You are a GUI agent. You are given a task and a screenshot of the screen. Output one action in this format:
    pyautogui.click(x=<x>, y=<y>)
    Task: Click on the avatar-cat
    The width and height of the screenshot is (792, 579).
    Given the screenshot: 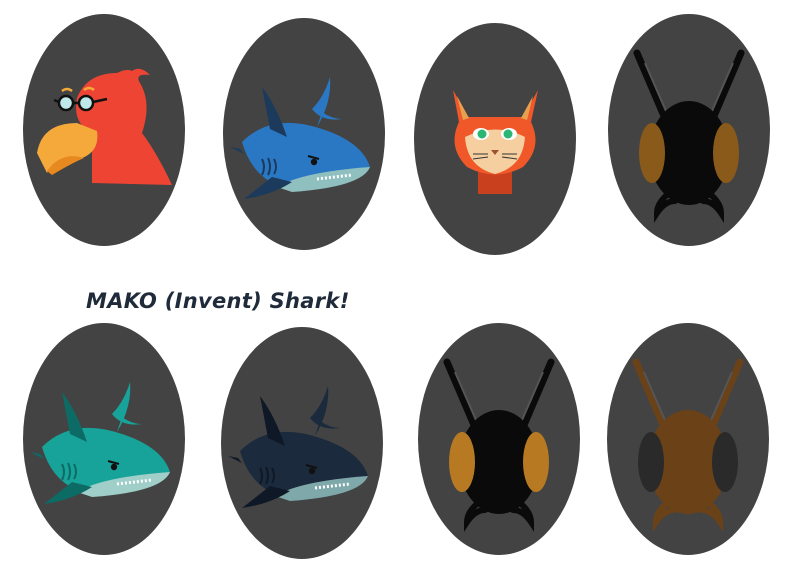 What is the action you would take?
    pyautogui.click(x=495, y=139)
    